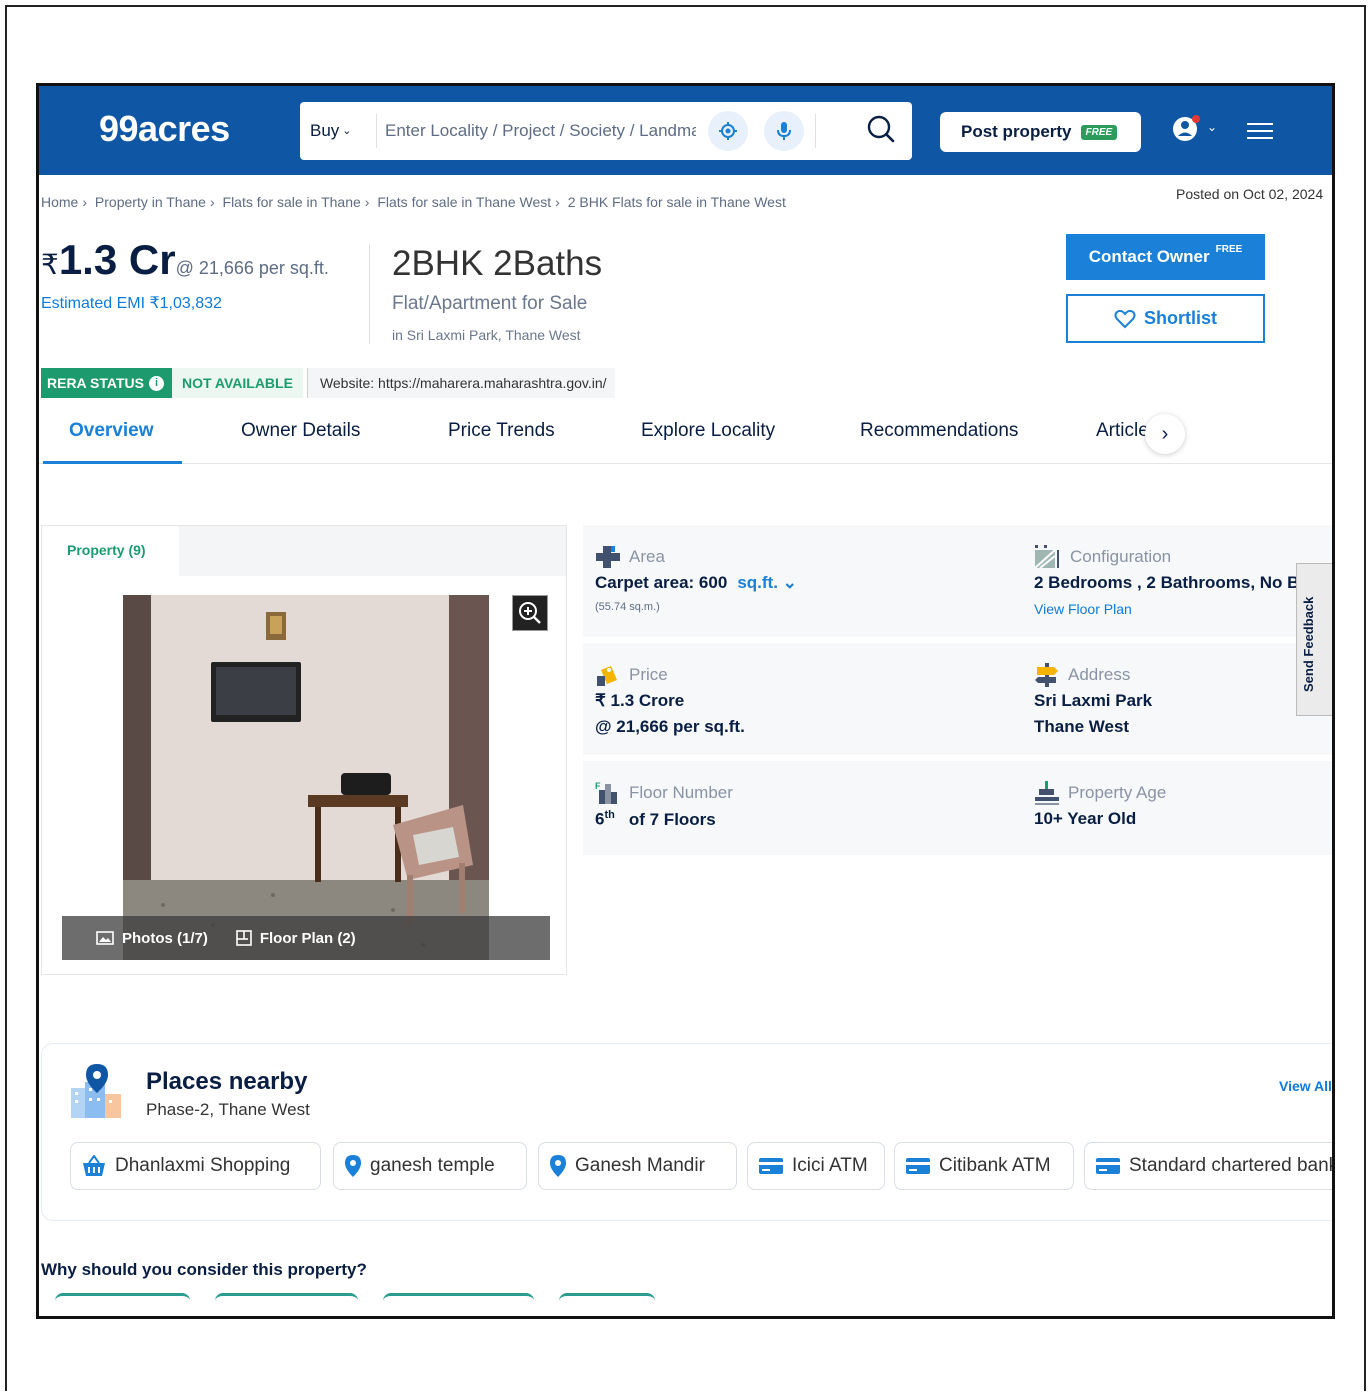 Image resolution: width=1371 pixels, height=1396 pixels. I want to click on top-navbar: 99acres Buy⌄ Post property FREE ⌄, so click(685, 130).